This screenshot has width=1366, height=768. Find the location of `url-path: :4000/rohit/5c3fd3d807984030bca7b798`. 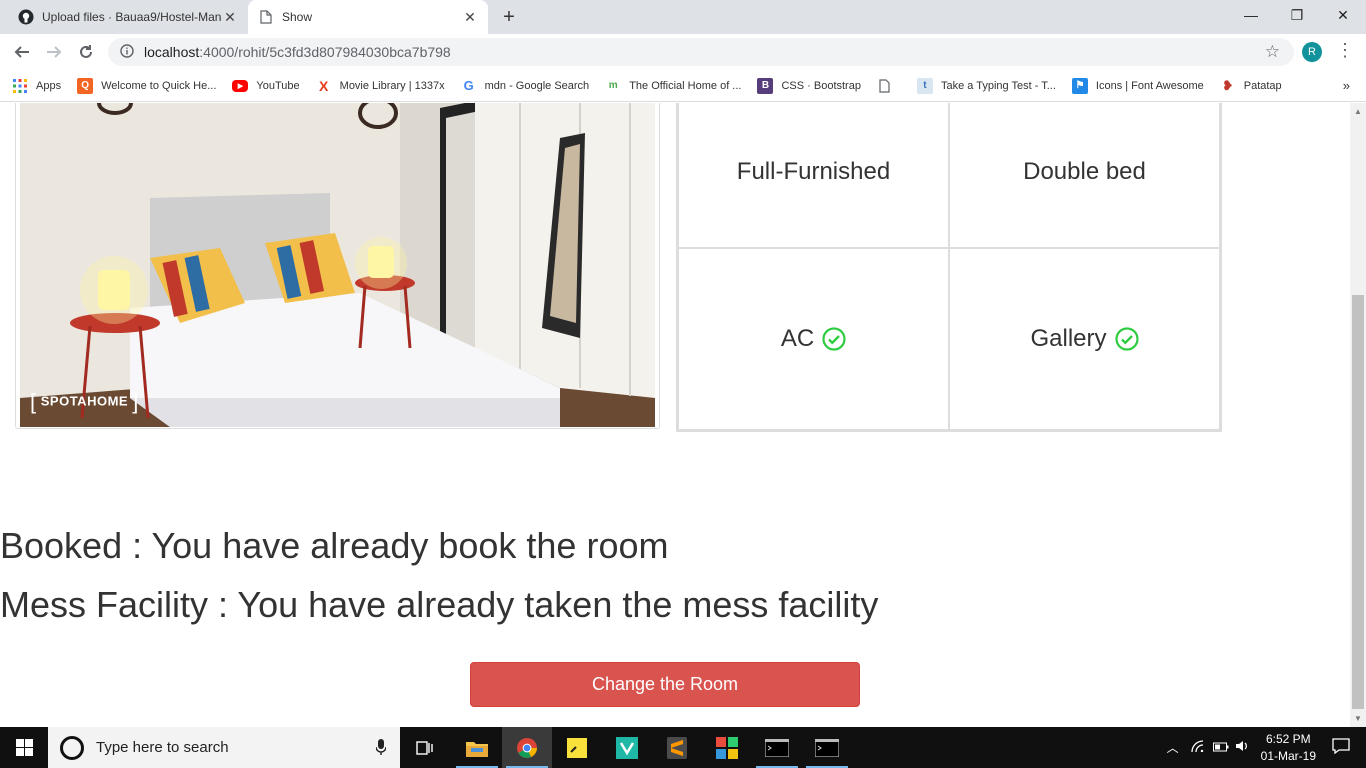

url-path: :4000/rohit/5c3fd3d807984030bca7b798 is located at coordinates (325, 52).